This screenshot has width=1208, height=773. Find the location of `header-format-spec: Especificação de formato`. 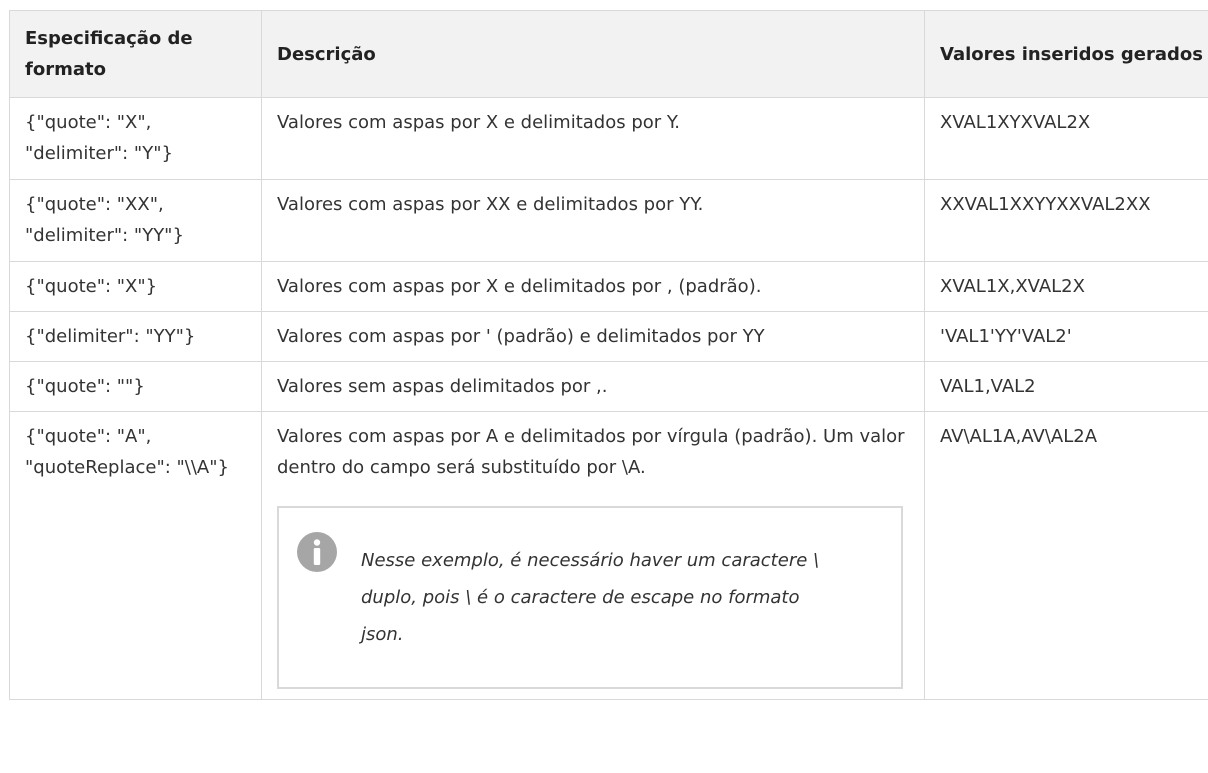

header-format-spec: Especificação de formato is located at coordinates (135, 54).